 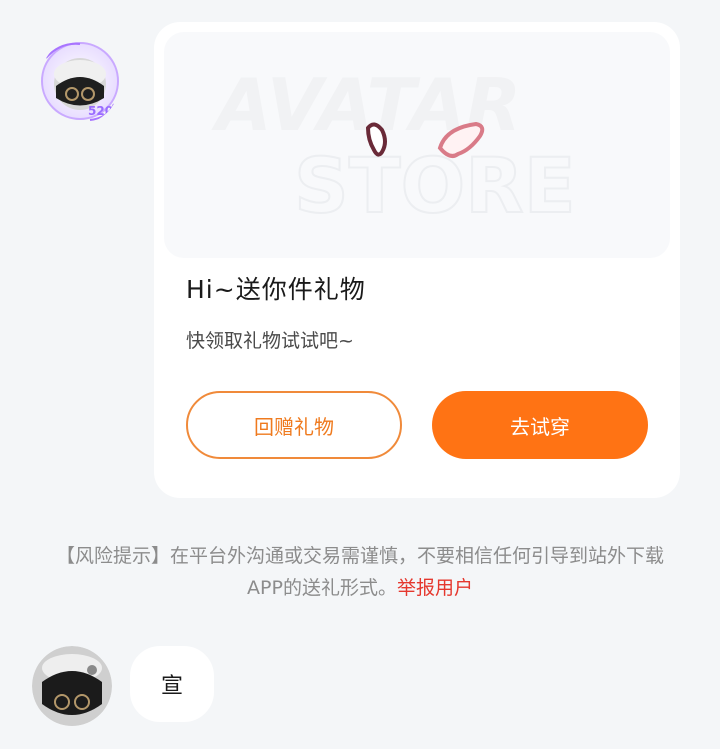 What do you see at coordinates (435, 185) in the screenshot?
I see `banner-line2: STORE` at bounding box center [435, 185].